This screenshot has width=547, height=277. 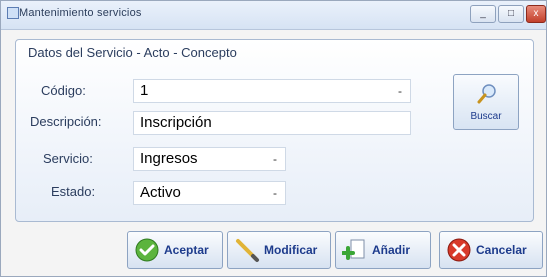 What do you see at coordinates (273, 15) in the screenshot?
I see `title-bar: Mantenimiento servicios _ □ x` at bounding box center [273, 15].